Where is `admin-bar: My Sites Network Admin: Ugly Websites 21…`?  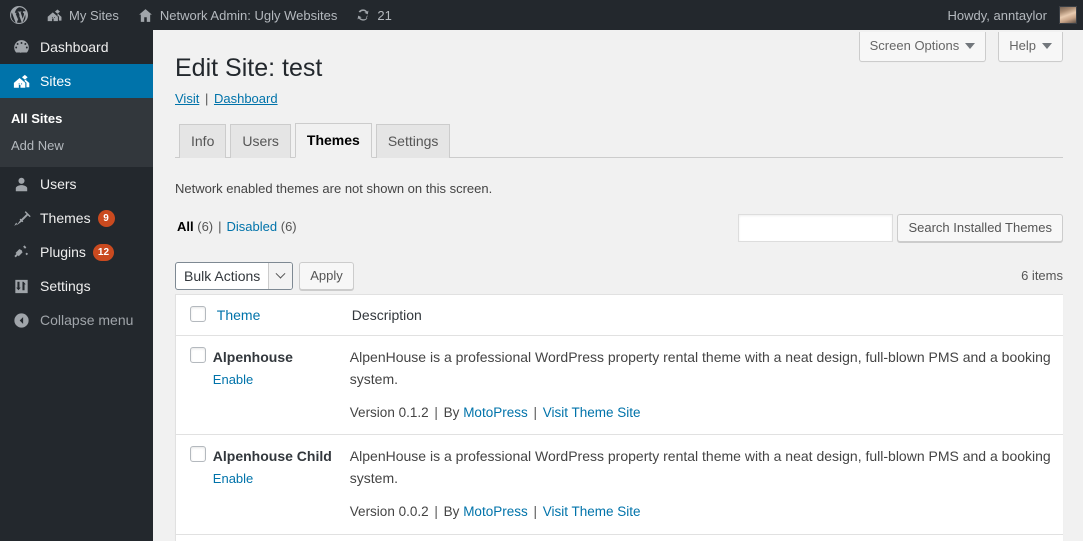 admin-bar: My Sites Network Admin: Ugly Websites 21… is located at coordinates (541, 15).